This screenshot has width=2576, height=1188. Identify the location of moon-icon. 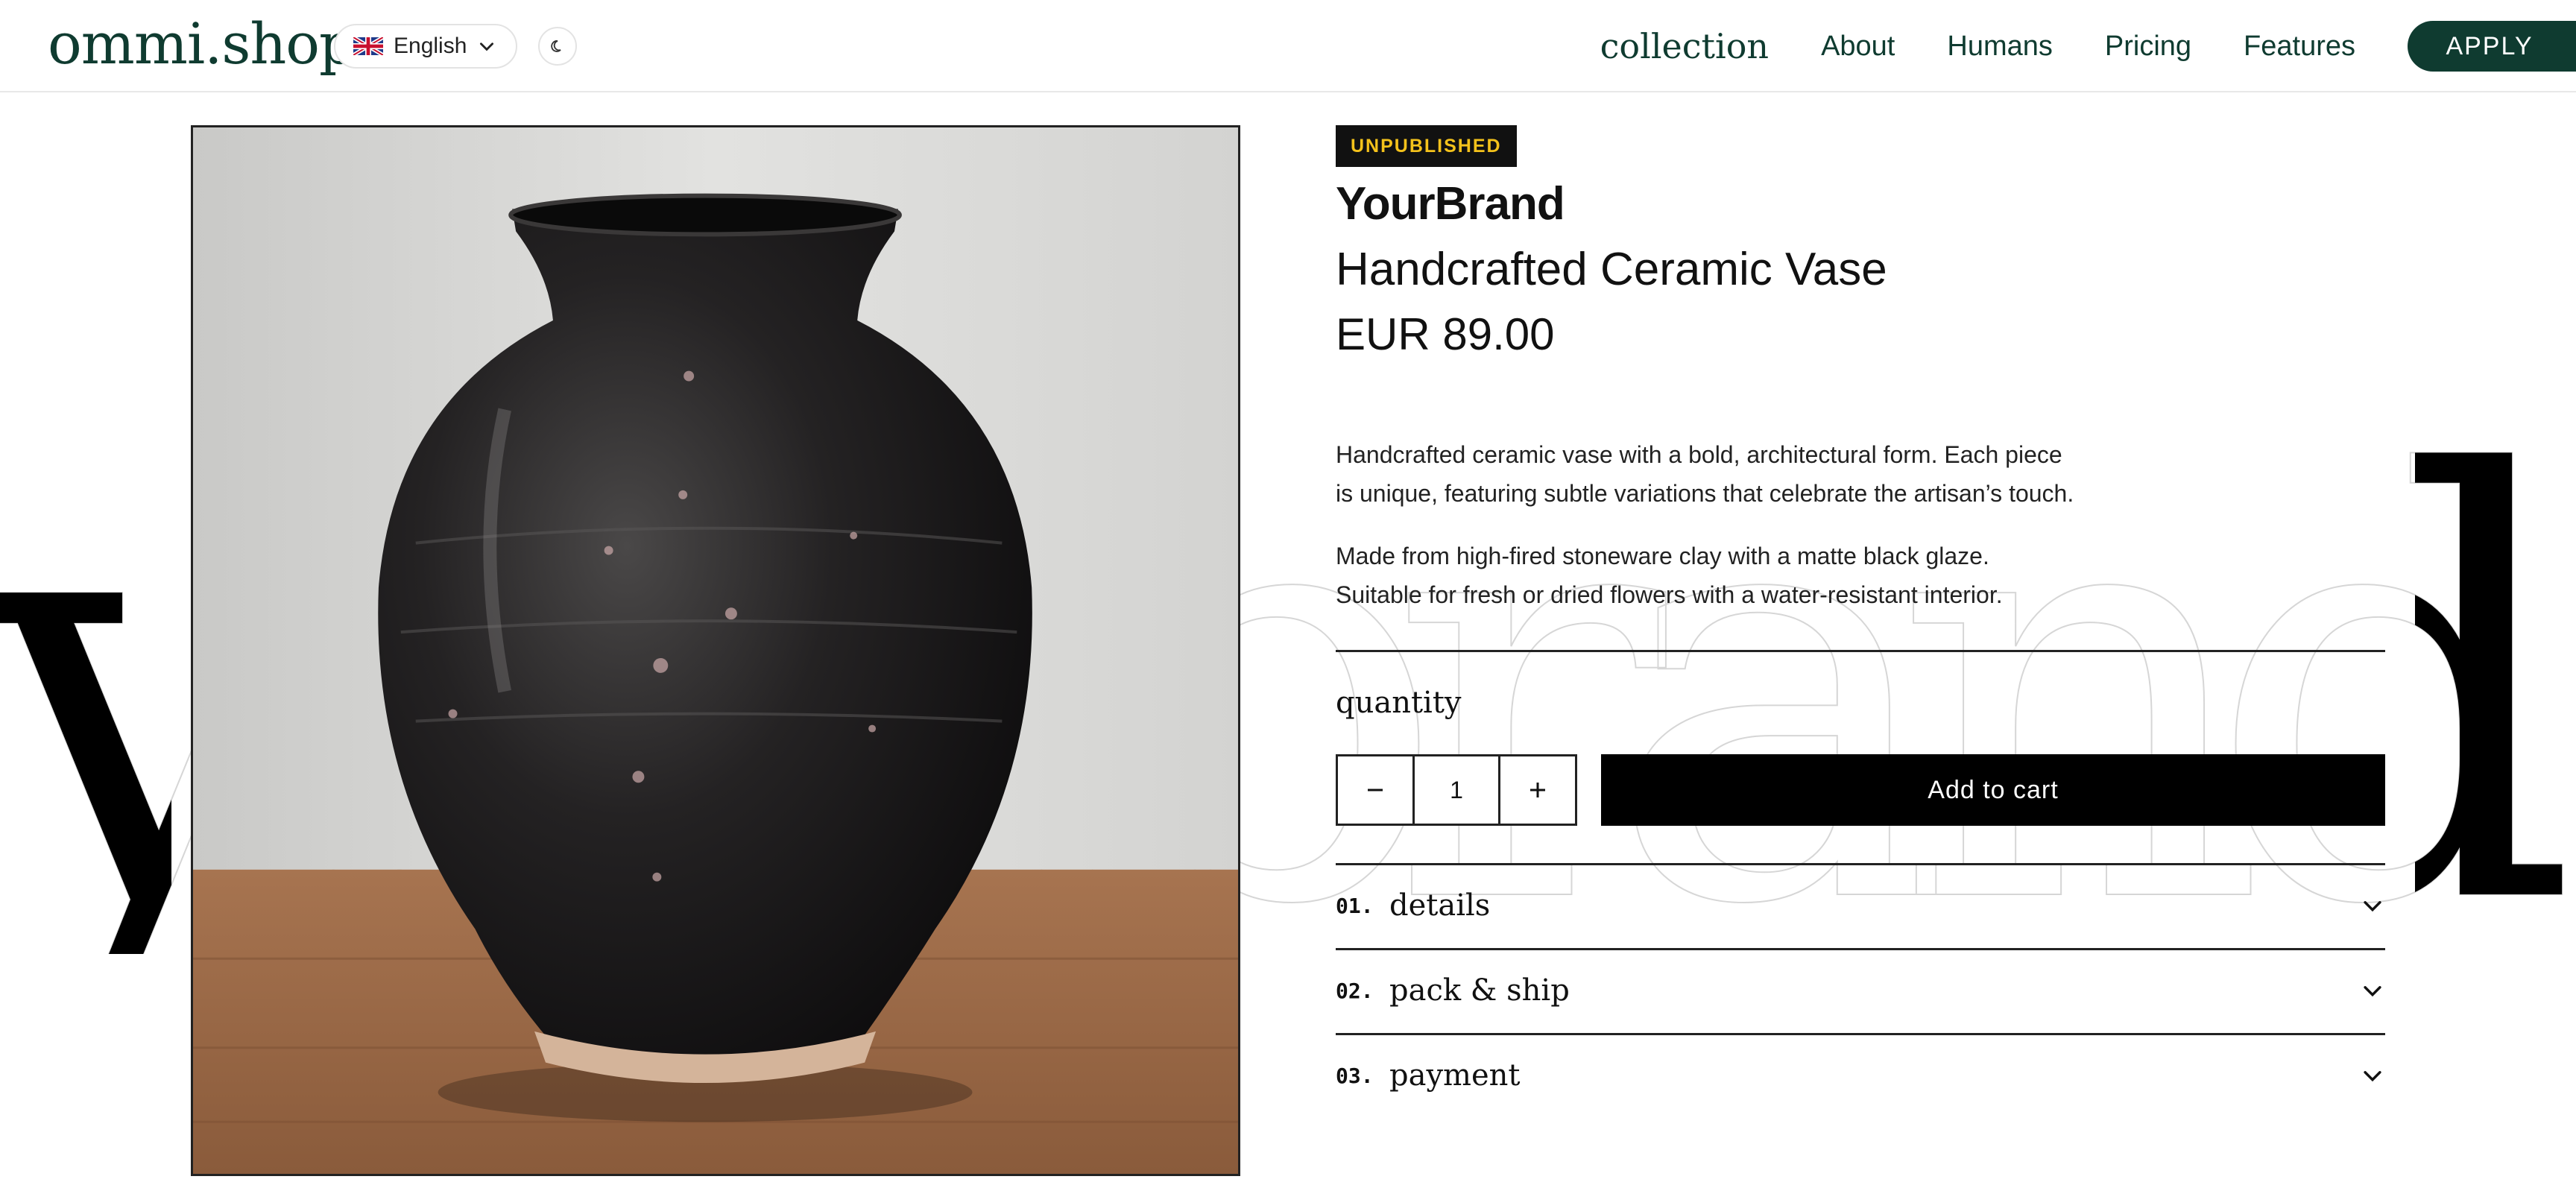
(556, 46).